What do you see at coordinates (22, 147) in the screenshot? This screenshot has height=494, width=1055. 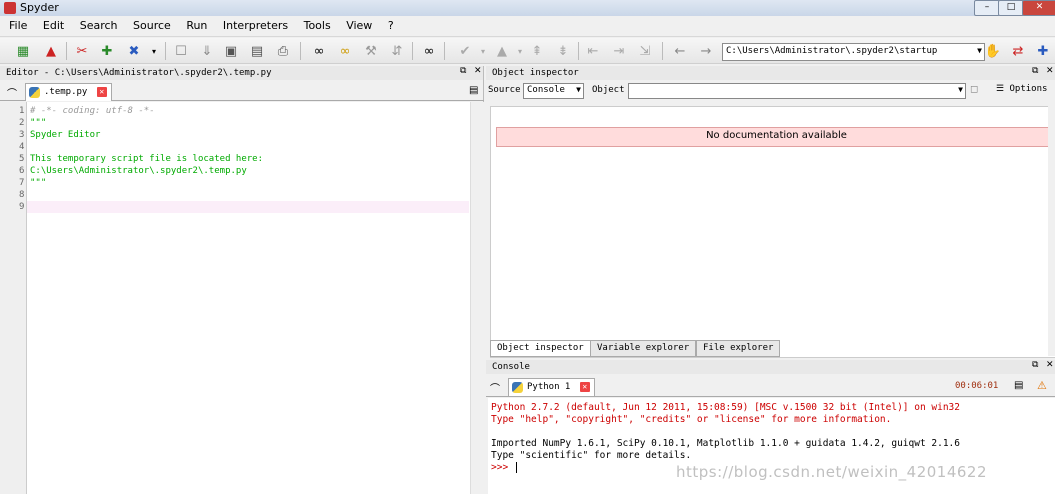 I see `line-number: 4` at bounding box center [22, 147].